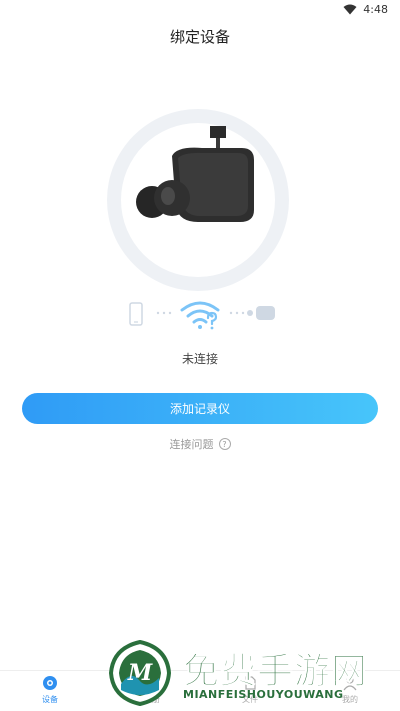 This screenshot has width=400, height=711. What do you see at coordinates (224, 444) in the screenshot?
I see `help-icon: ?` at bounding box center [224, 444].